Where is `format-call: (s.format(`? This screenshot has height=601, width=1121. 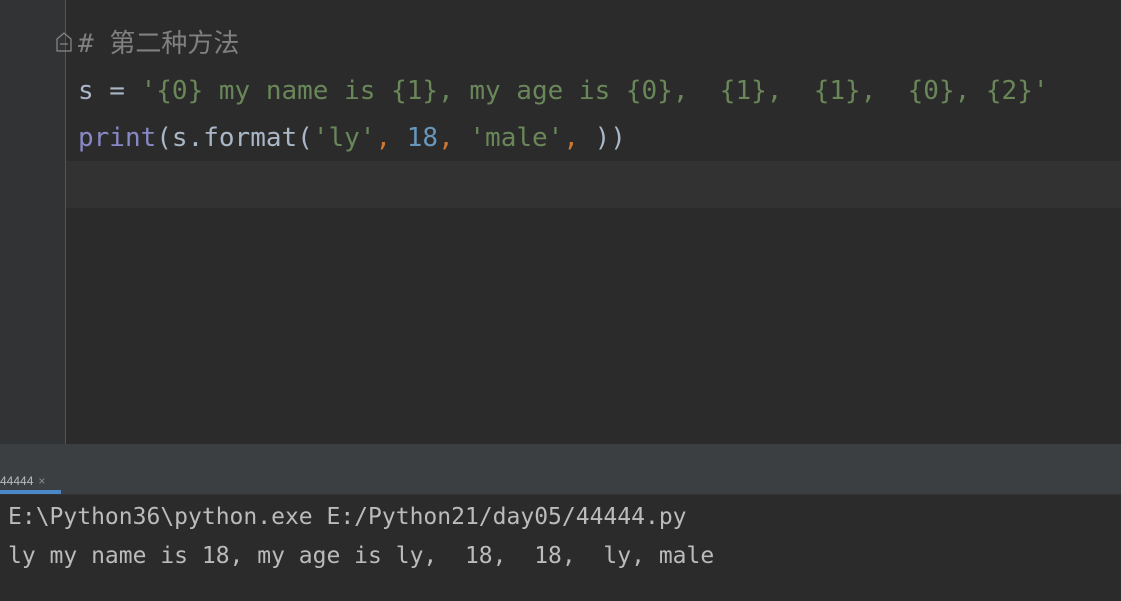 format-call: (s.format( is located at coordinates (234, 138).